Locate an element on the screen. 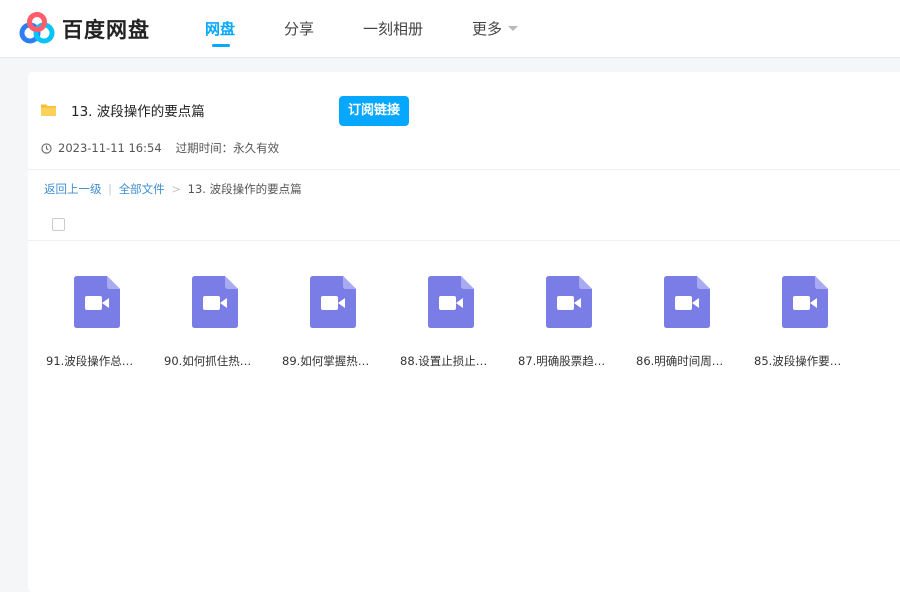  clock-icon is located at coordinates (46, 148).